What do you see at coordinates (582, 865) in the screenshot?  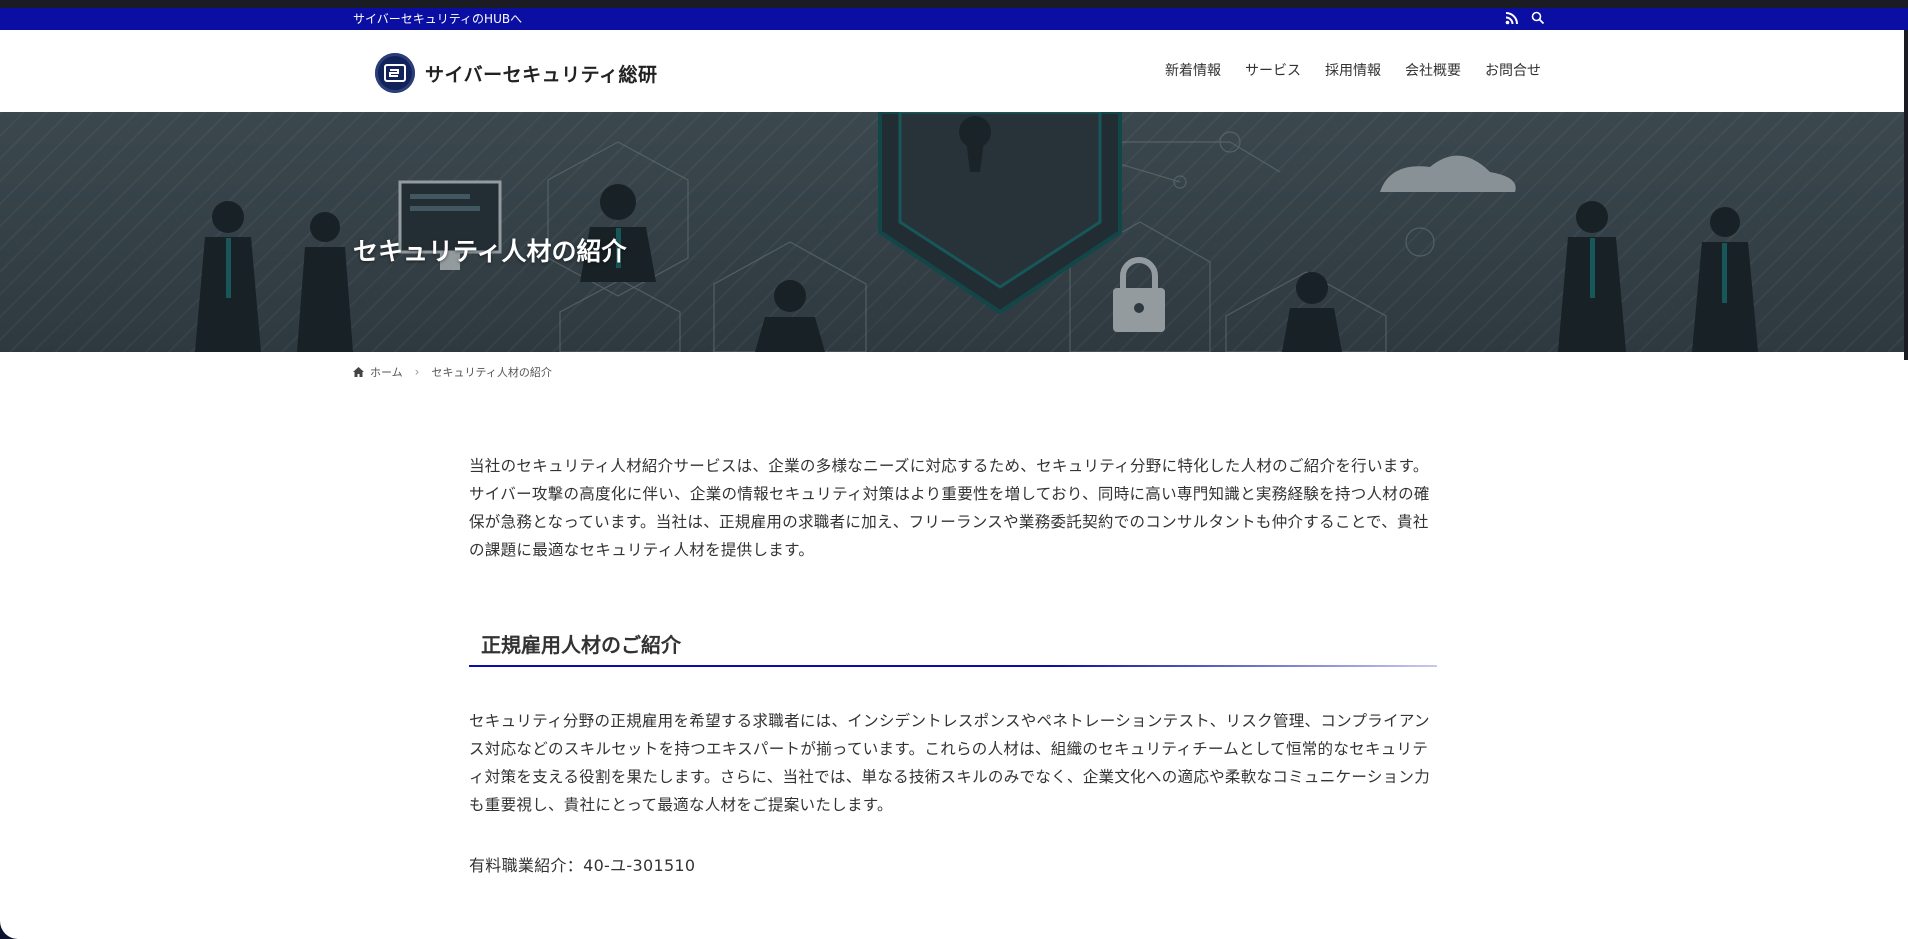 I see `license-number: 有料職業紹介：40-ユ-301510` at bounding box center [582, 865].